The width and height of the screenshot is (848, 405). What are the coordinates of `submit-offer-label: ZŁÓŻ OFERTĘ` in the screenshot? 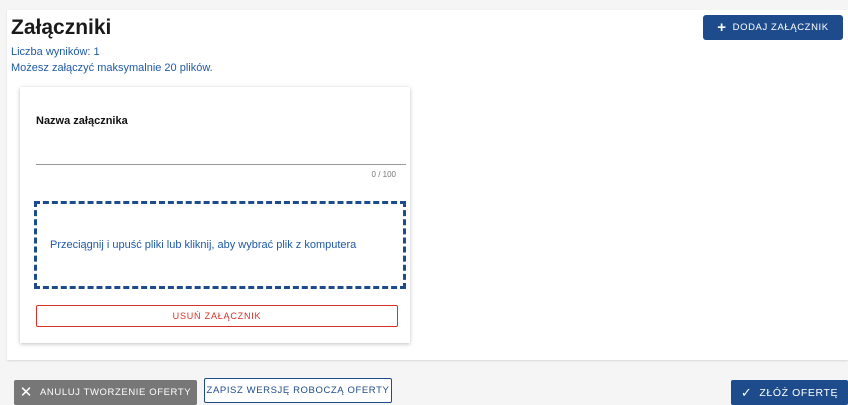 It's located at (799, 392).